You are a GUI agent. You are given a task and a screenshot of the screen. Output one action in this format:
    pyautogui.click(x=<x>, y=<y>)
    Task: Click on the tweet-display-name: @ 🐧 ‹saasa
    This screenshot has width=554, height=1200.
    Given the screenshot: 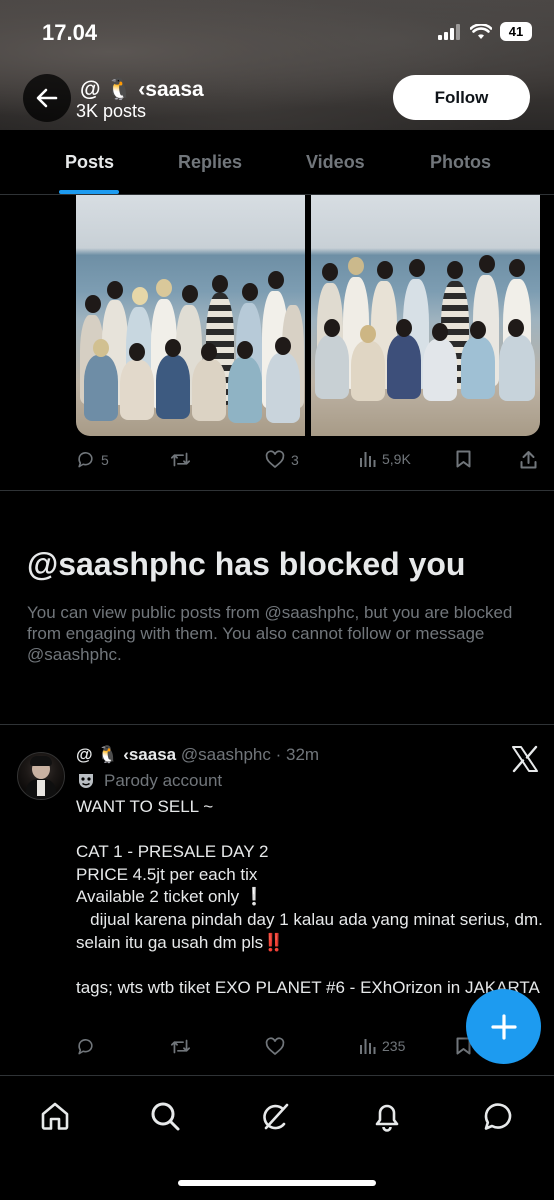 What is the action you would take?
    pyautogui.click(x=126, y=754)
    